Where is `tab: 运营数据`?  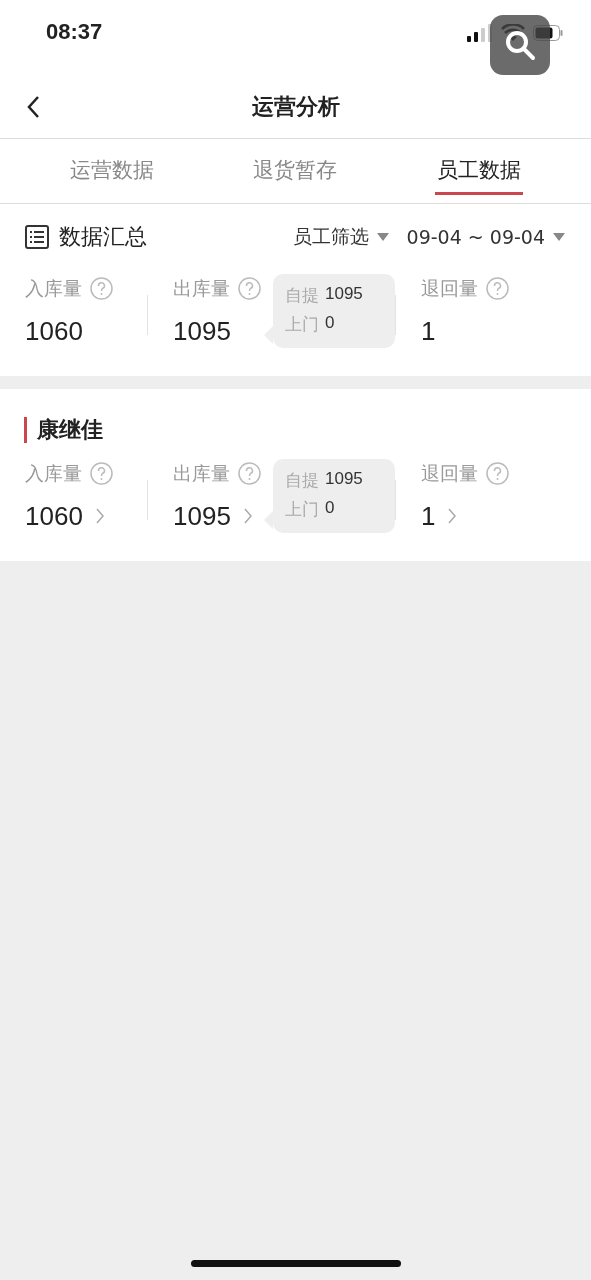
tab: 运营数据 is located at coordinates (111, 171).